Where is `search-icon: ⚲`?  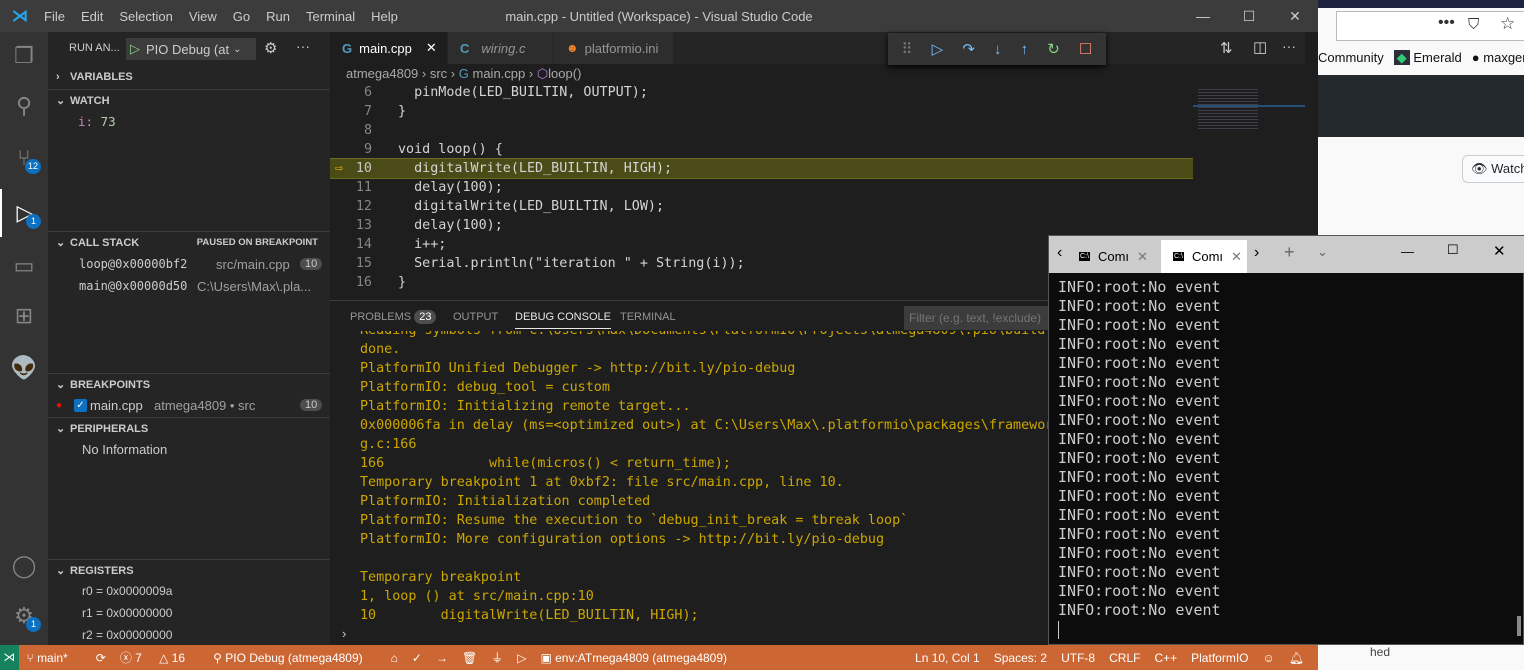
search-icon: ⚲ is located at coordinates (24, 106).